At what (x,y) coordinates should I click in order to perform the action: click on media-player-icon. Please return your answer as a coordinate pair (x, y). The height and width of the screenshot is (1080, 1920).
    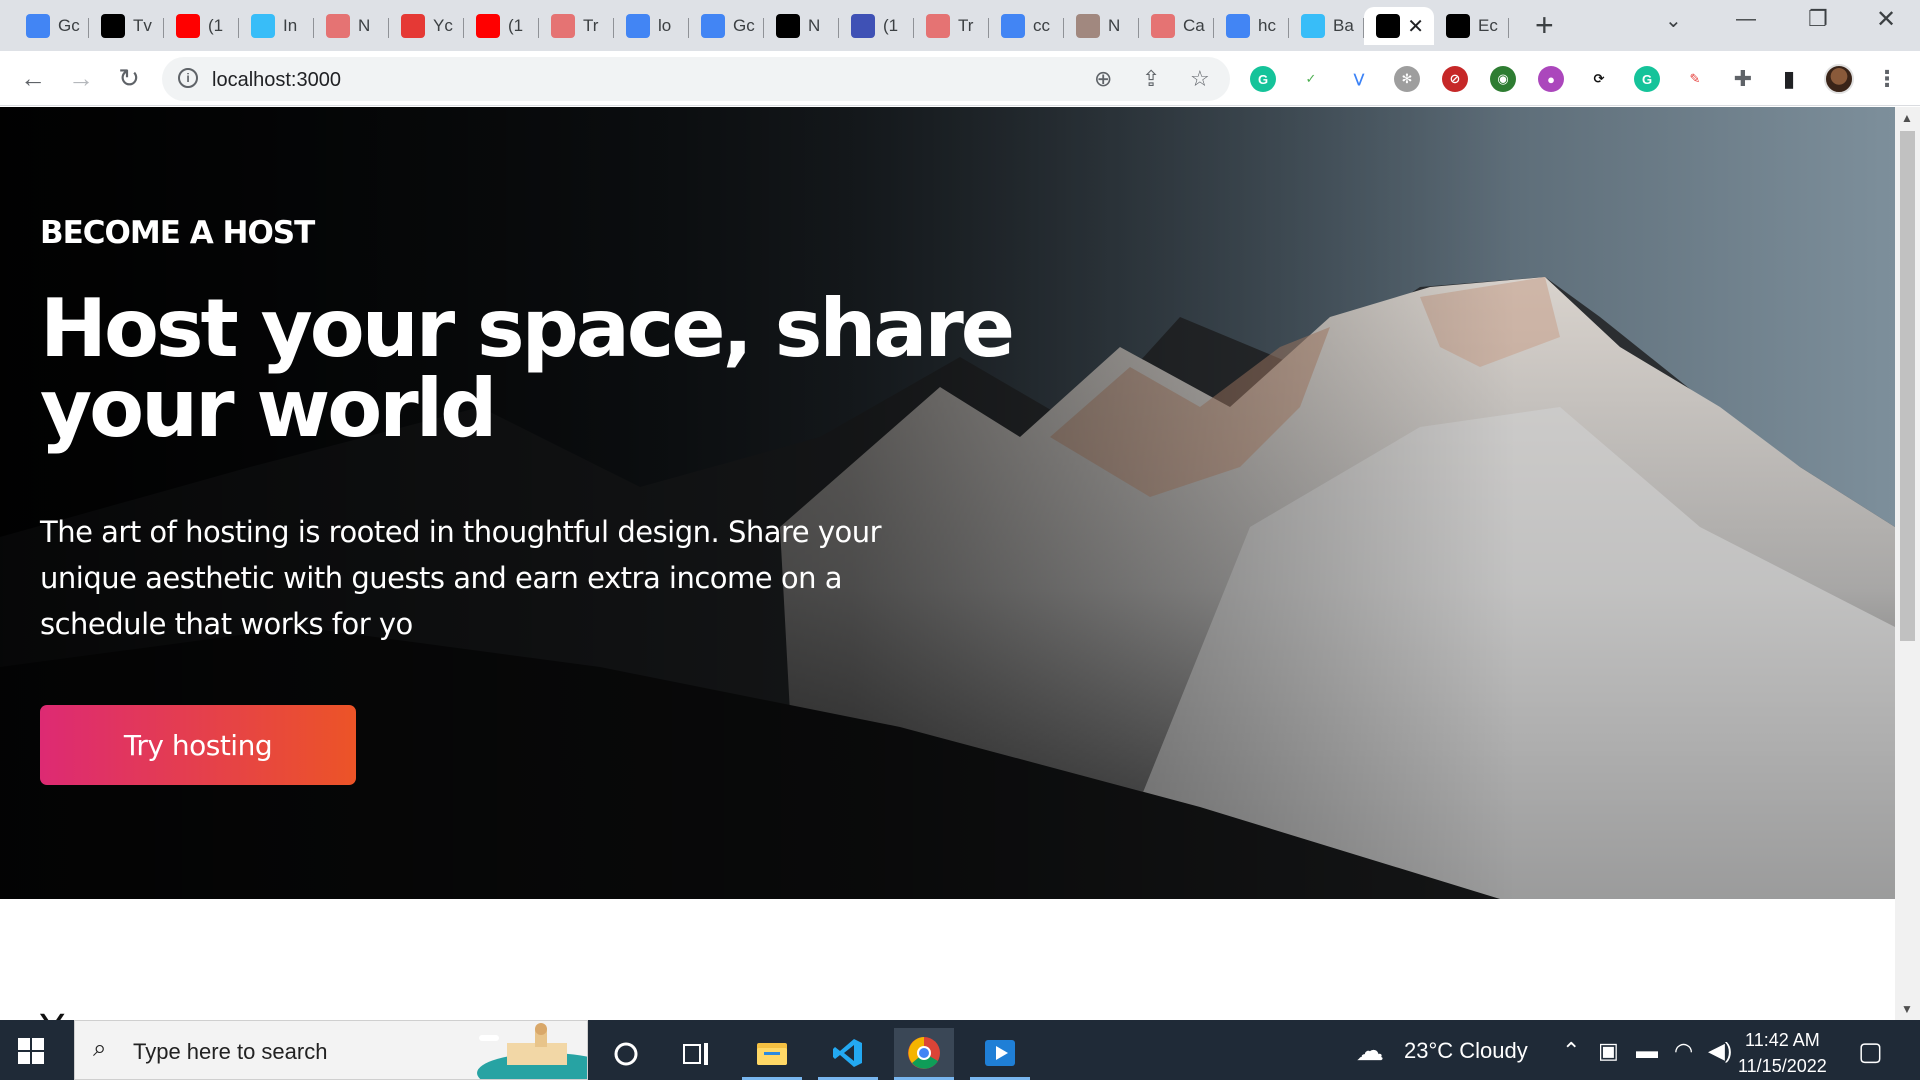
    Looking at the image, I should click on (1000, 1054).